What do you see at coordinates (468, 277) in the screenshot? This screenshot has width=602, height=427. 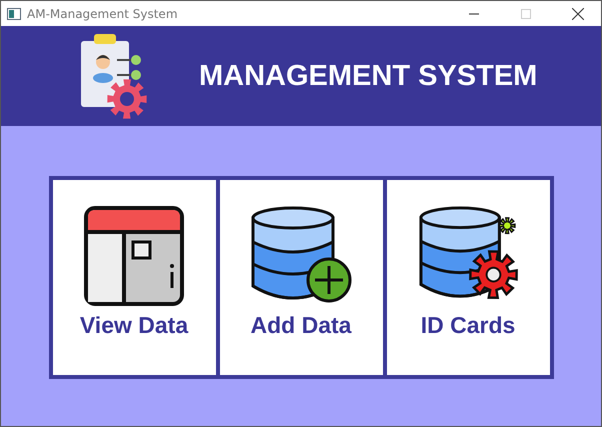 I see `menu-card: ID Cards` at bounding box center [468, 277].